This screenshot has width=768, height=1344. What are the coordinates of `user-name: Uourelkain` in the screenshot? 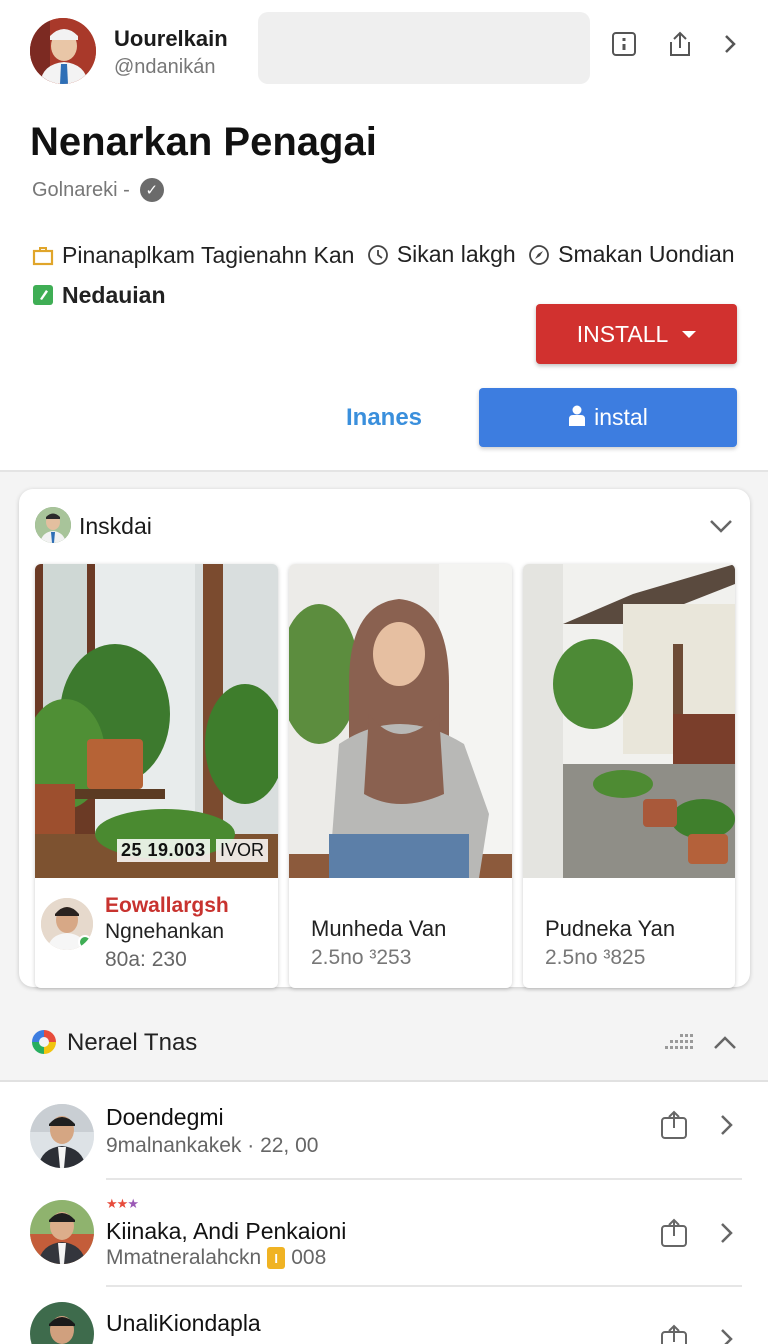 It's located at (171, 38).